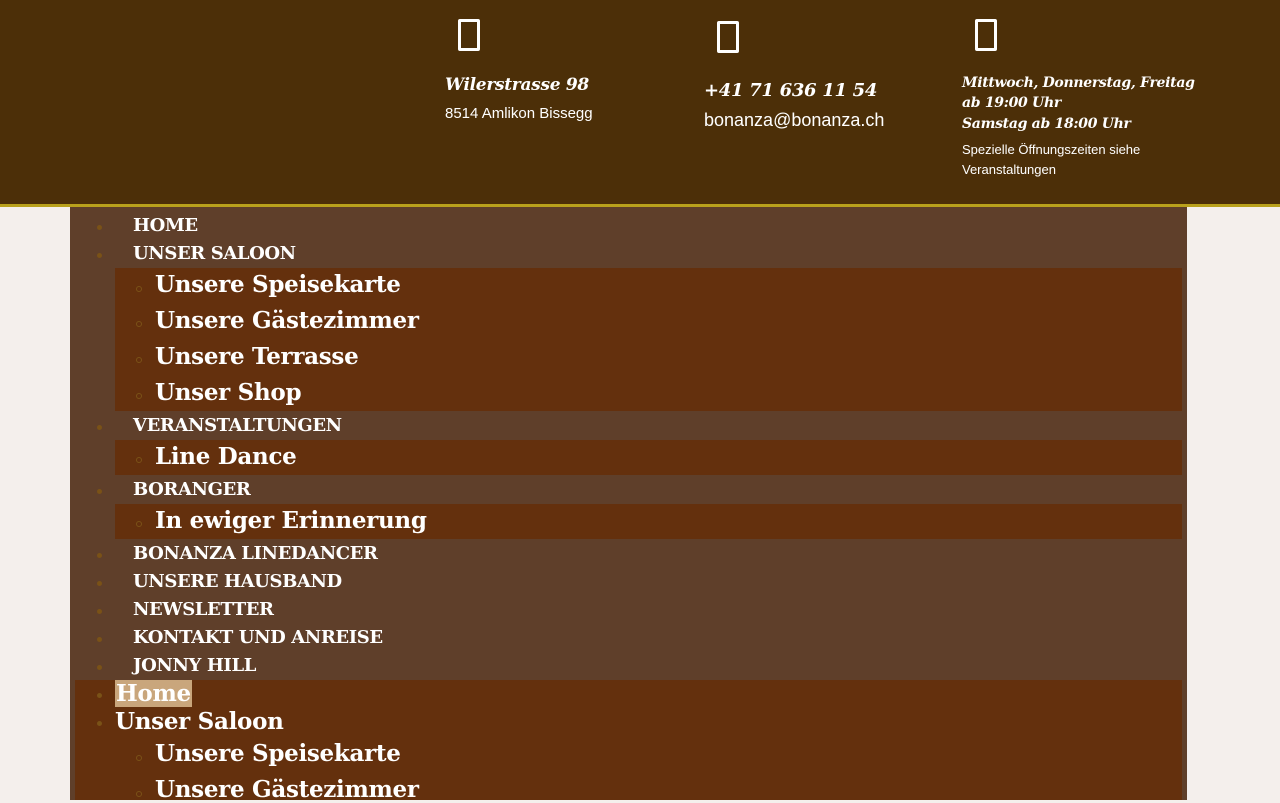 This screenshot has width=1280, height=803. I want to click on nav-item-jonny-hill: JONNY HILL, so click(194, 665).